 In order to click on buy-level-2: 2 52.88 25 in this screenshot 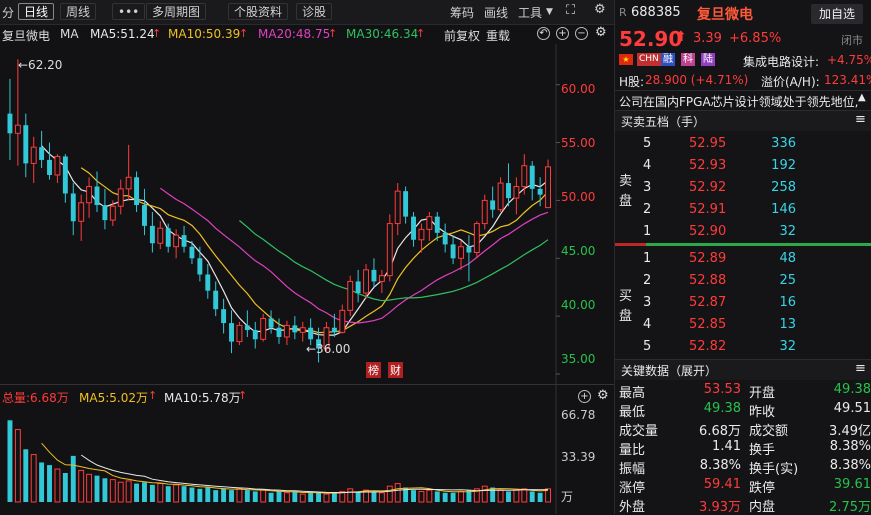, I will do `click(743, 281)`.